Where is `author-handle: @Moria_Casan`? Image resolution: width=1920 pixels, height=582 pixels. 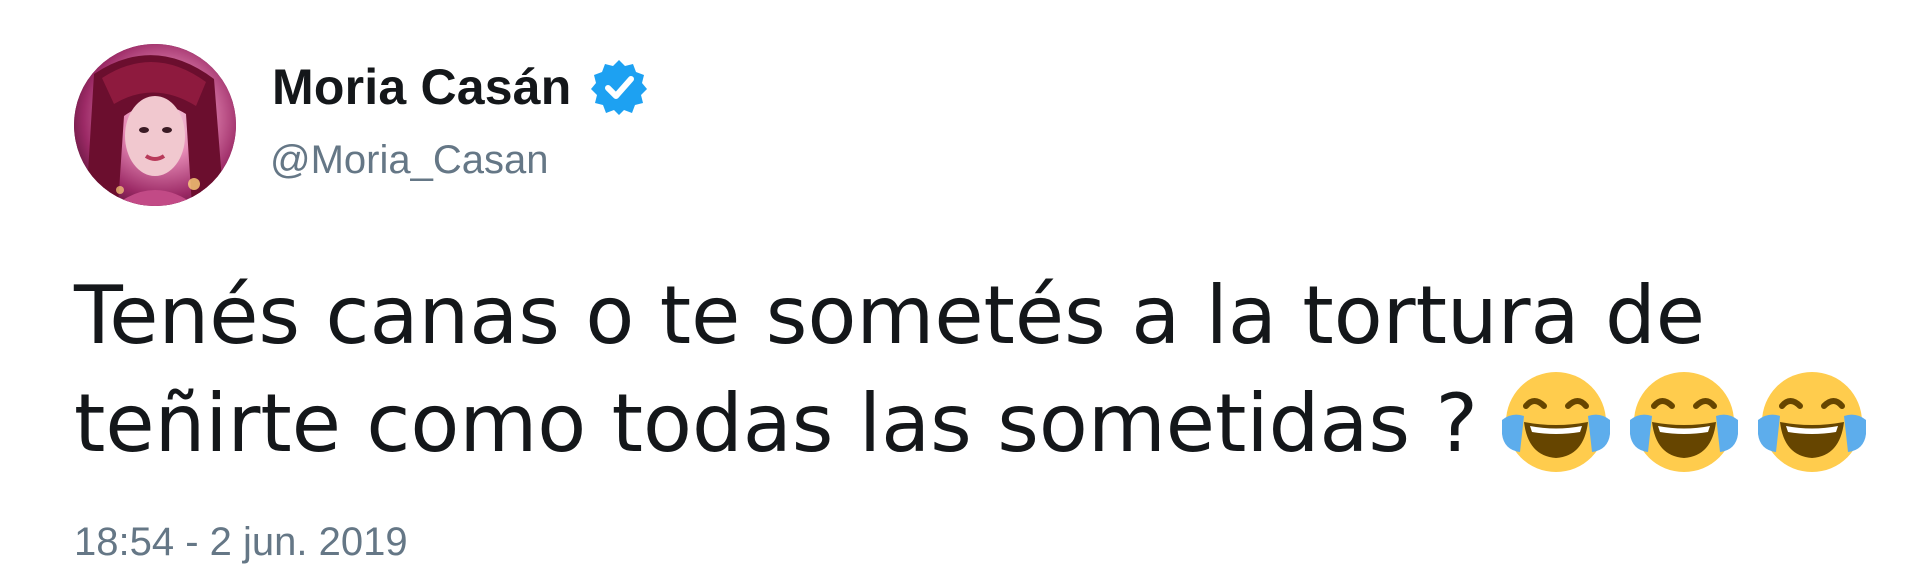
author-handle: @Moria_Casan is located at coordinates (409, 160).